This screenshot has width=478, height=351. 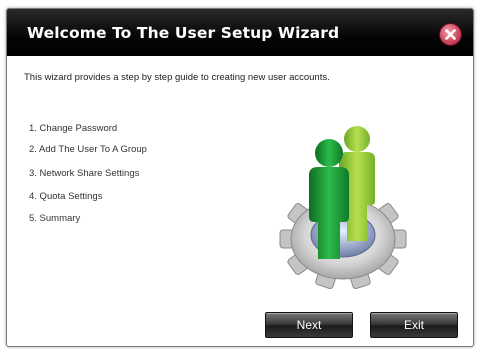 I want to click on step-item: 5. Summary, so click(x=55, y=218).